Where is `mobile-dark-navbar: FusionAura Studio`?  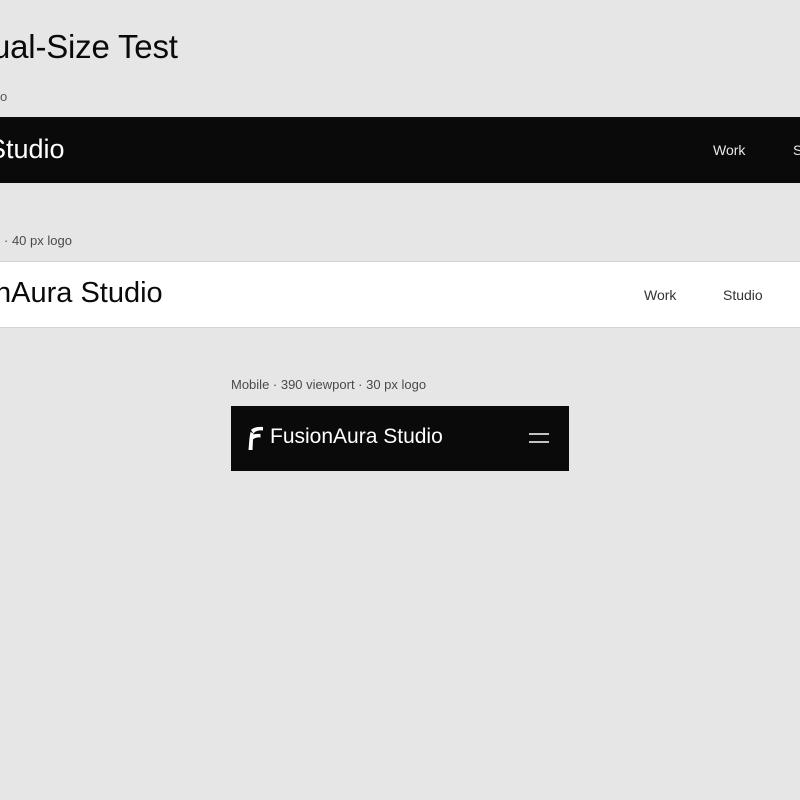 mobile-dark-navbar: FusionAura Studio is located at coordinates (400, 438).